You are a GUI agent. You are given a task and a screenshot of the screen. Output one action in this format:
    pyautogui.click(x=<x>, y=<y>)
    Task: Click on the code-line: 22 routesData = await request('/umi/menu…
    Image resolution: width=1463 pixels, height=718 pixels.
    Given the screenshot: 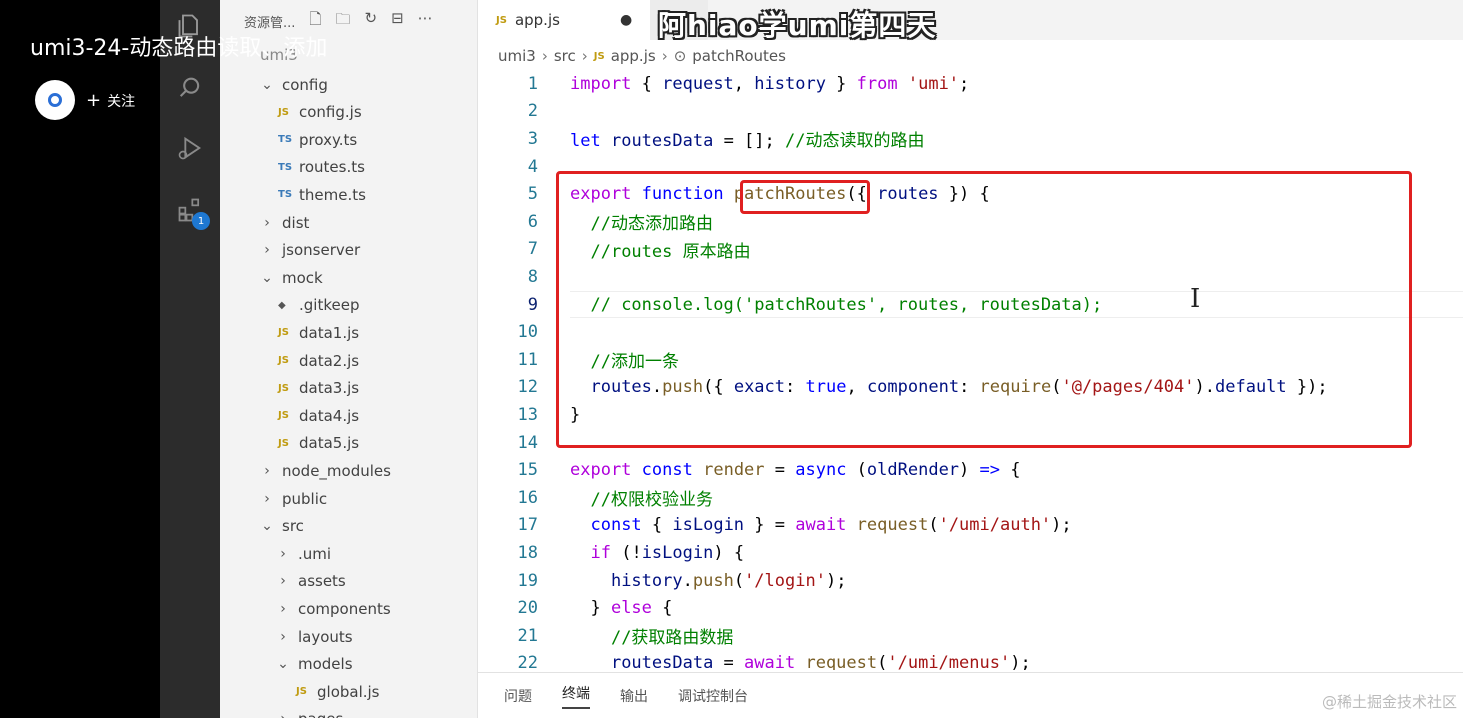 What is the action you would take?
    pyautogui.click(x=970, y=660)
    